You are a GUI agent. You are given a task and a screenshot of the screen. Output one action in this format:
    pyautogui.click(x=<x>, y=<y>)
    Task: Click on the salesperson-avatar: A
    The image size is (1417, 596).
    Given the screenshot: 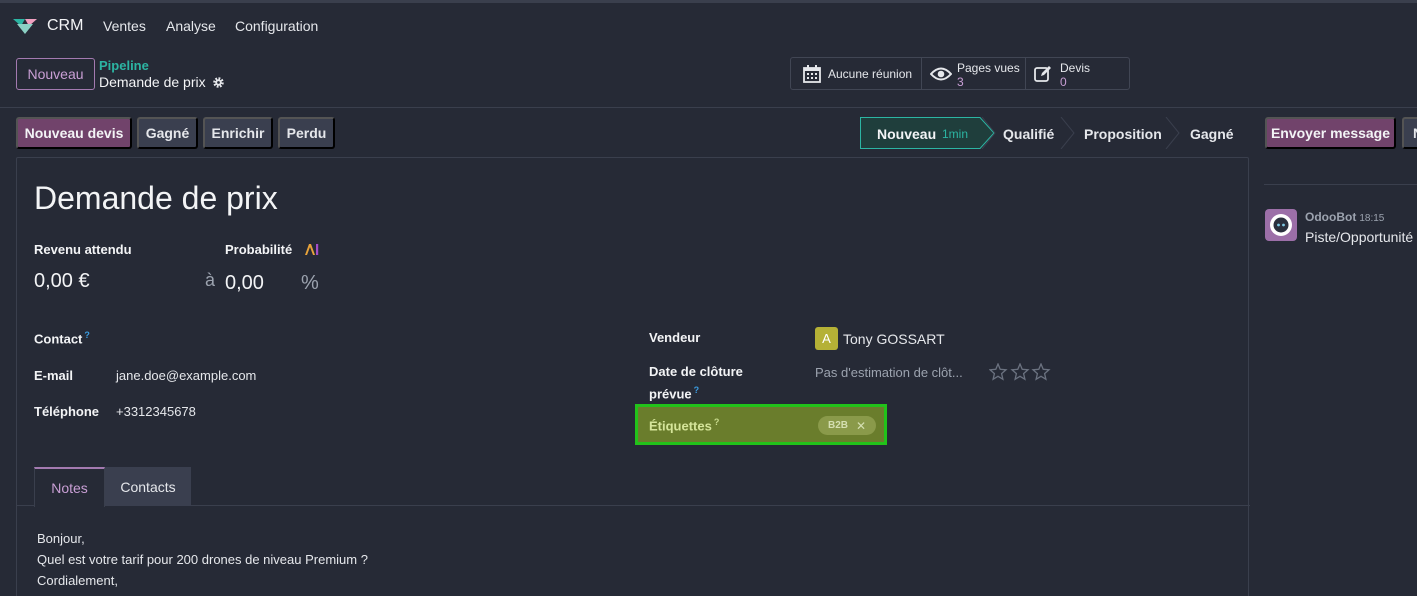 What is the action you would take?
    pyautogui.click(x=826, y=338)
    